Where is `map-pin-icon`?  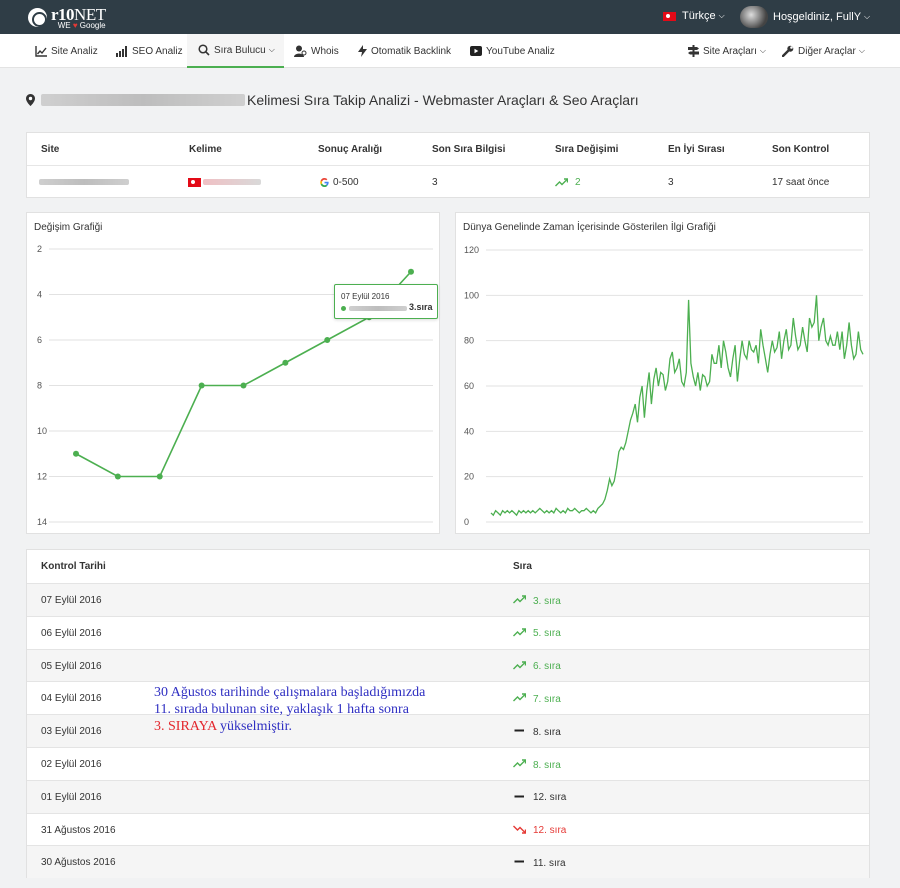 map-pin-icon is located at coordinates (30, 100).